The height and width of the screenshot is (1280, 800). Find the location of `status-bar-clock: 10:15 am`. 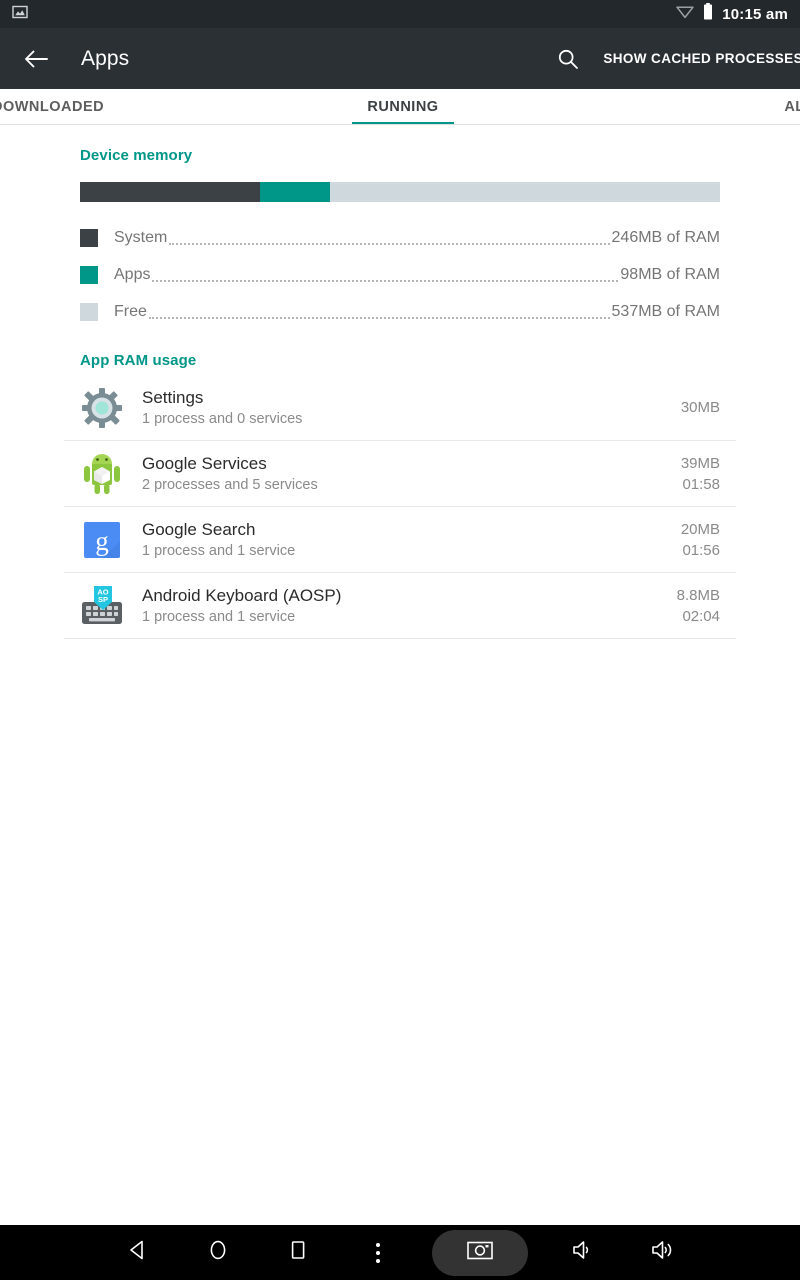

status-bar-clock: 10:15 am is located at coordinates (755, 14).